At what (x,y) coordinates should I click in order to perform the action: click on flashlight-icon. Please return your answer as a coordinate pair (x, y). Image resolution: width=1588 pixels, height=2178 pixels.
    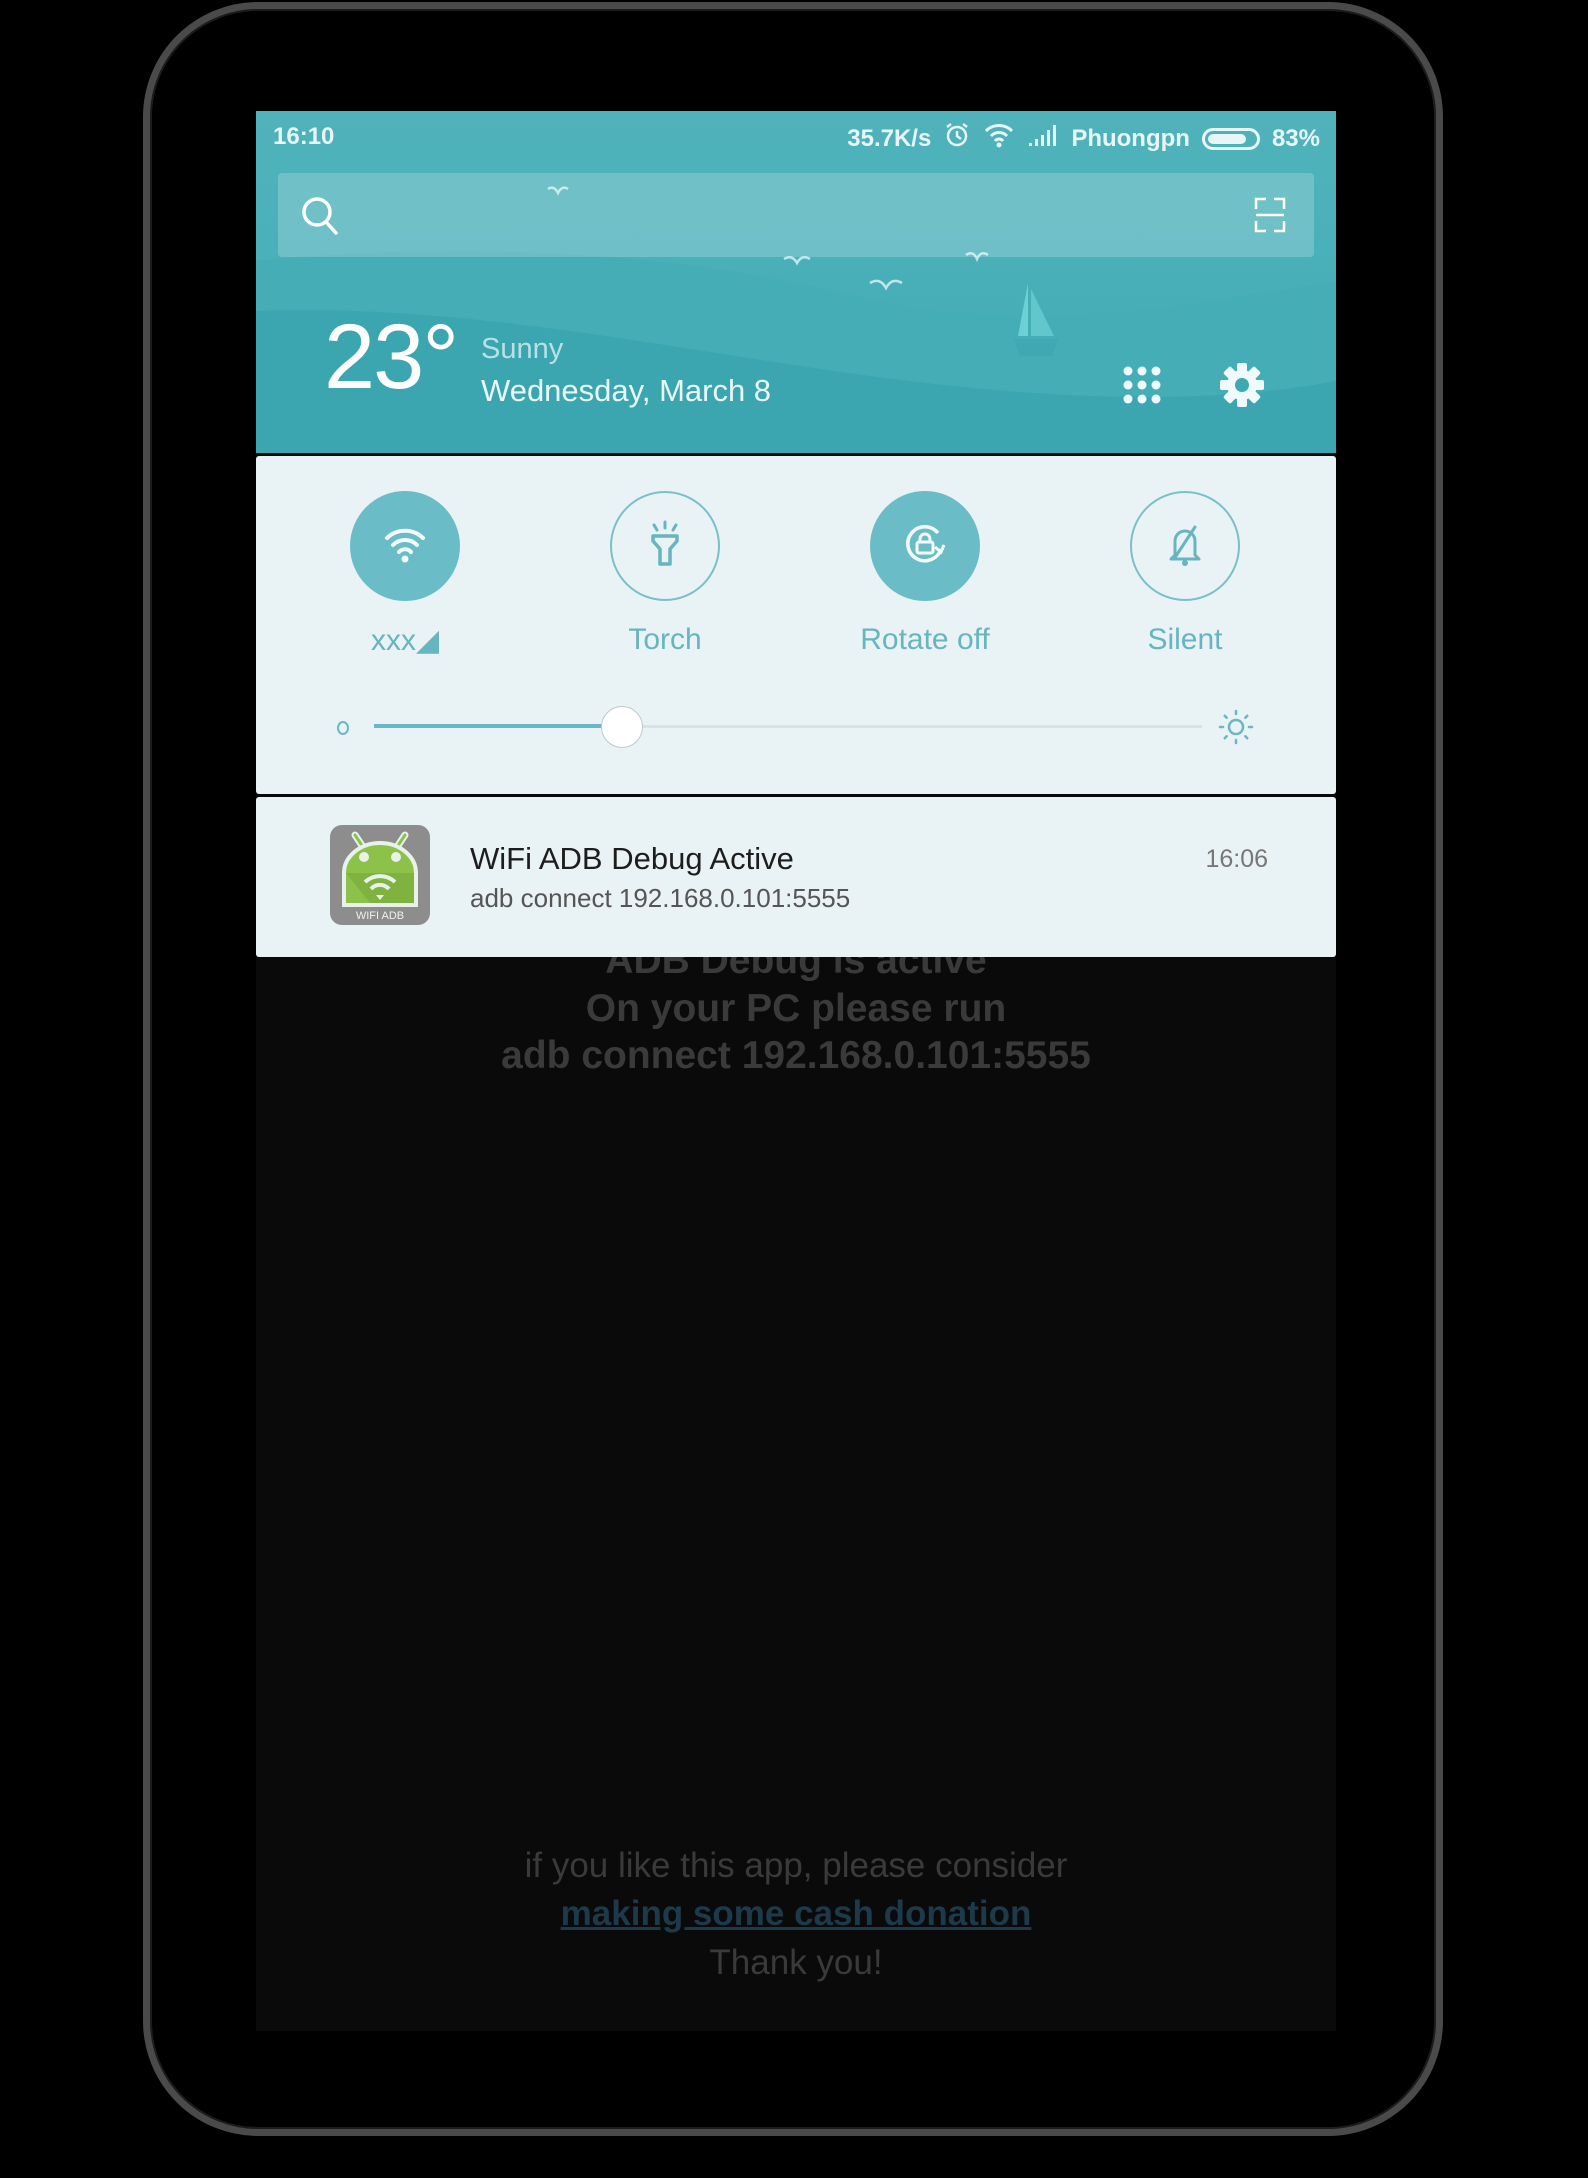
    Looking at the image, I should click on (665, 546).